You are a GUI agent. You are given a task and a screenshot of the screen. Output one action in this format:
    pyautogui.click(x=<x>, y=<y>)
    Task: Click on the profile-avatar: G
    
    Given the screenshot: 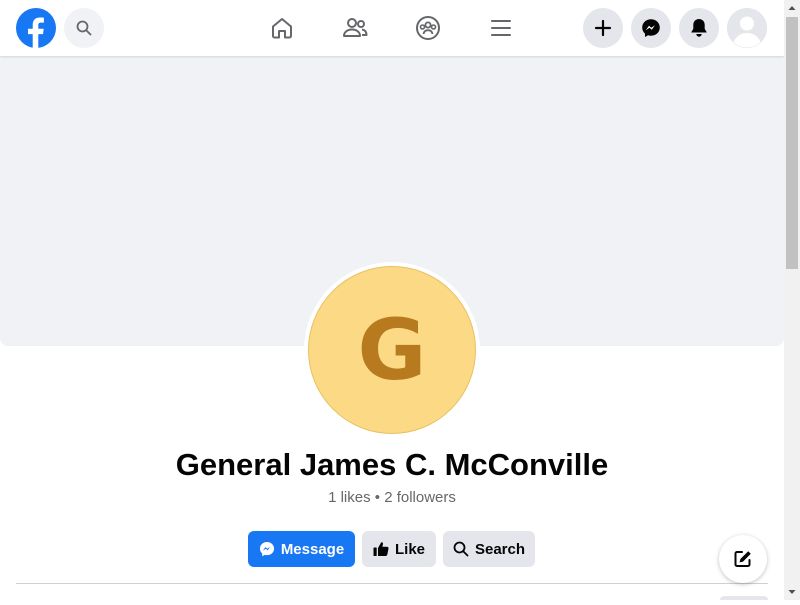 What is the action you would take?
    pyautogui.click(x=392, y=350)
    